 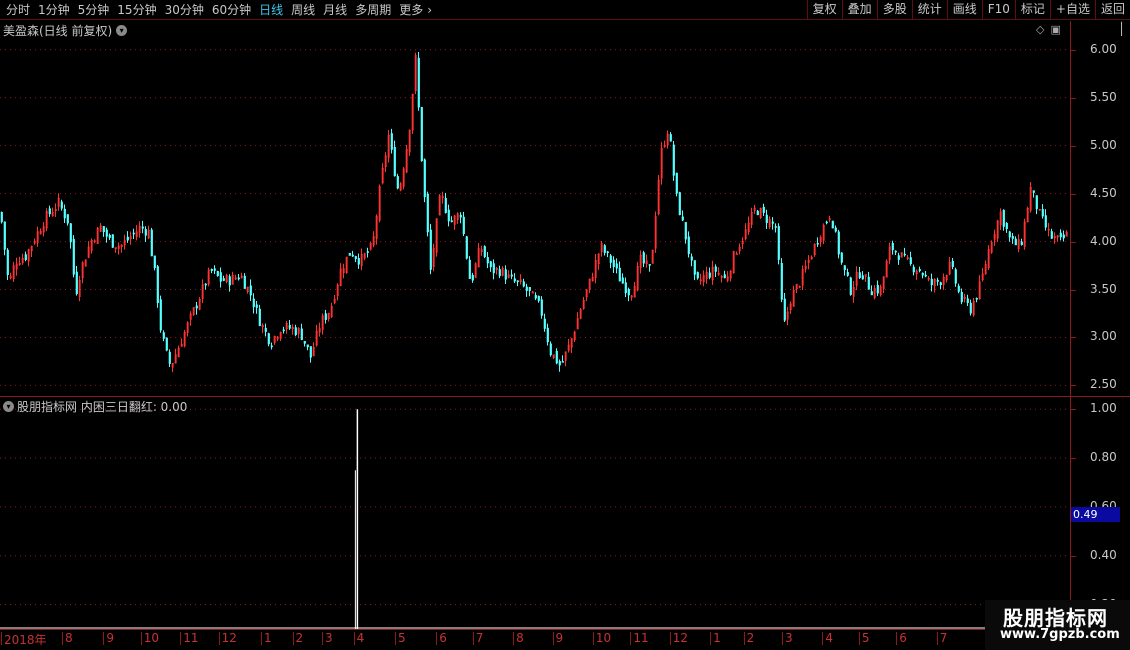 I want to click on y-tick-label: 1.00, so click(x=1103, y=408).